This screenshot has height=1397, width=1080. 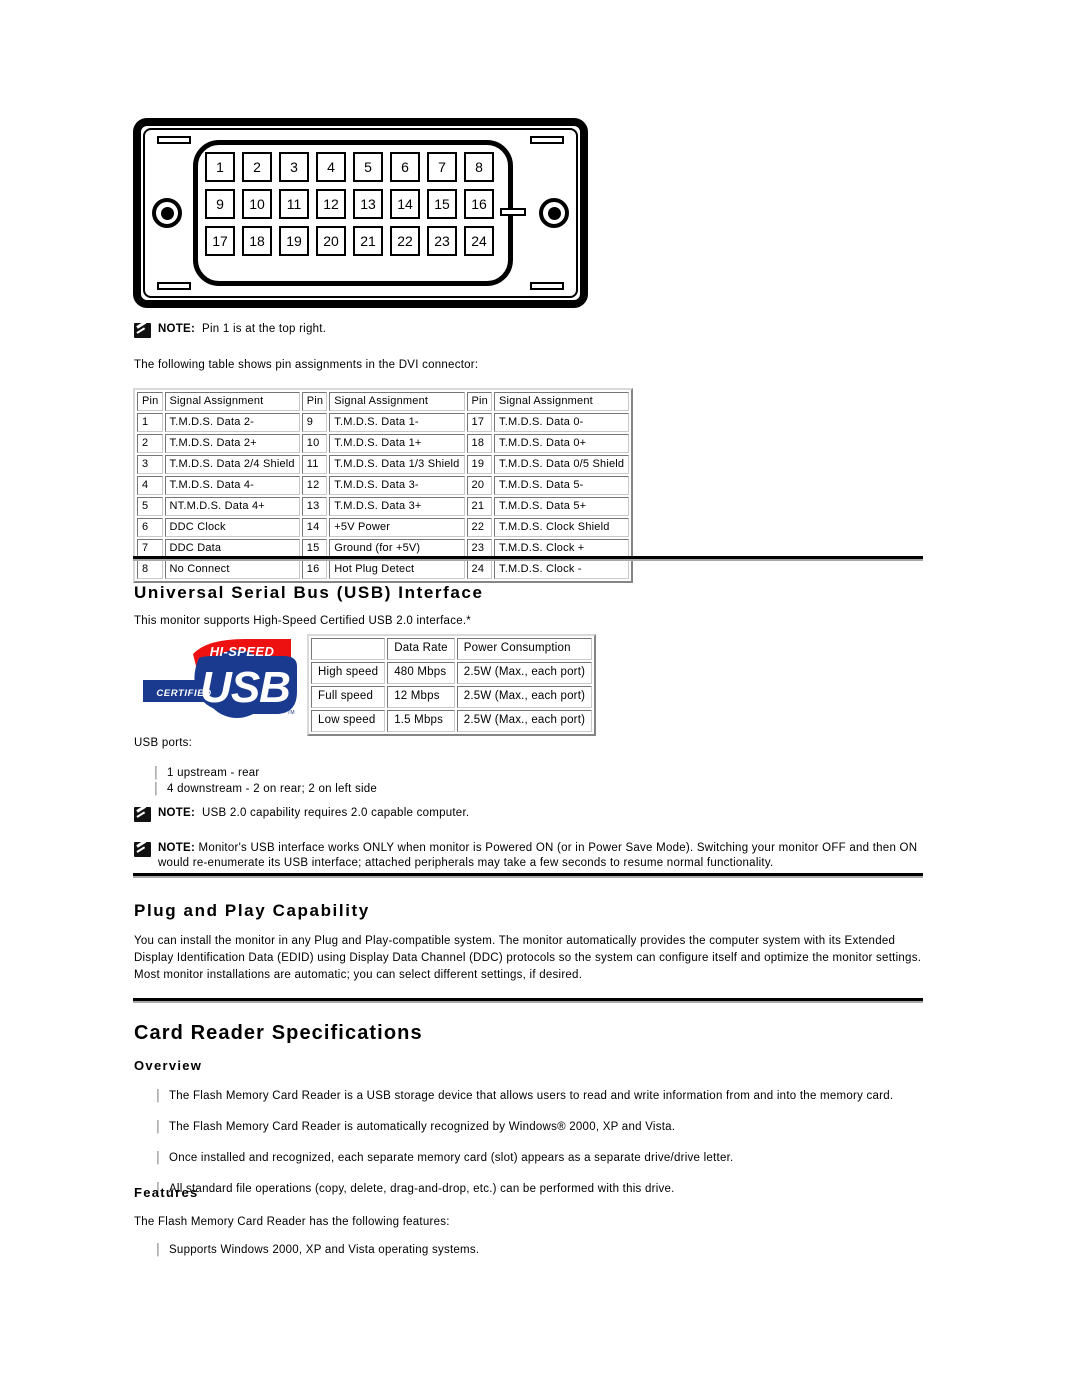 I want to click on signal-assignment: T.M.D.S. Data 5+, so click(x=562, y=506).